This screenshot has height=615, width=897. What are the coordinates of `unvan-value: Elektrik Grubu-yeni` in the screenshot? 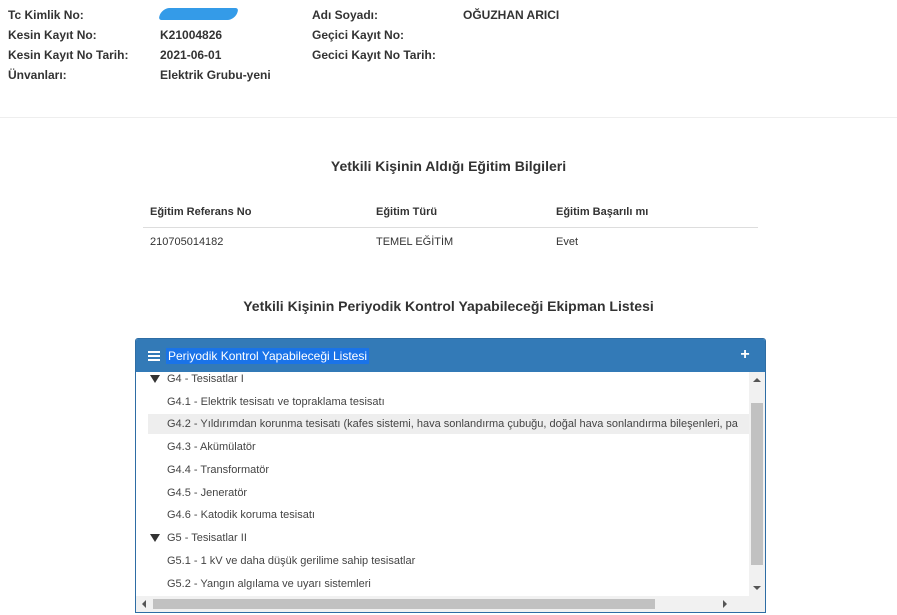 It's located at (215, 75).